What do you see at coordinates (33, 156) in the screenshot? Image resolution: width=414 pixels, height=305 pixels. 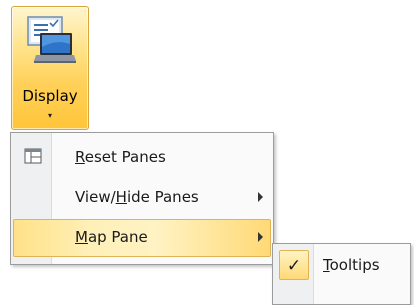 I see `reset-panes-icon` at bounding box center [33, 156].